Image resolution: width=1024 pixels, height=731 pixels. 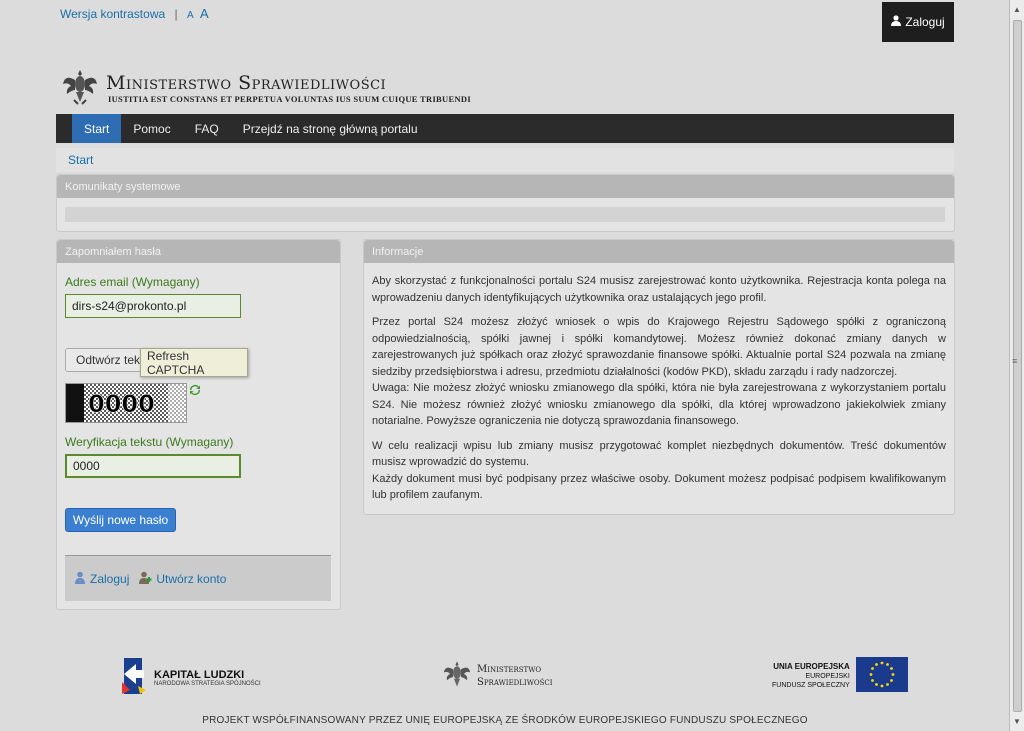 I want to click on account-links: Zaloguj Utwórz konto, so click(x=198, y=578).